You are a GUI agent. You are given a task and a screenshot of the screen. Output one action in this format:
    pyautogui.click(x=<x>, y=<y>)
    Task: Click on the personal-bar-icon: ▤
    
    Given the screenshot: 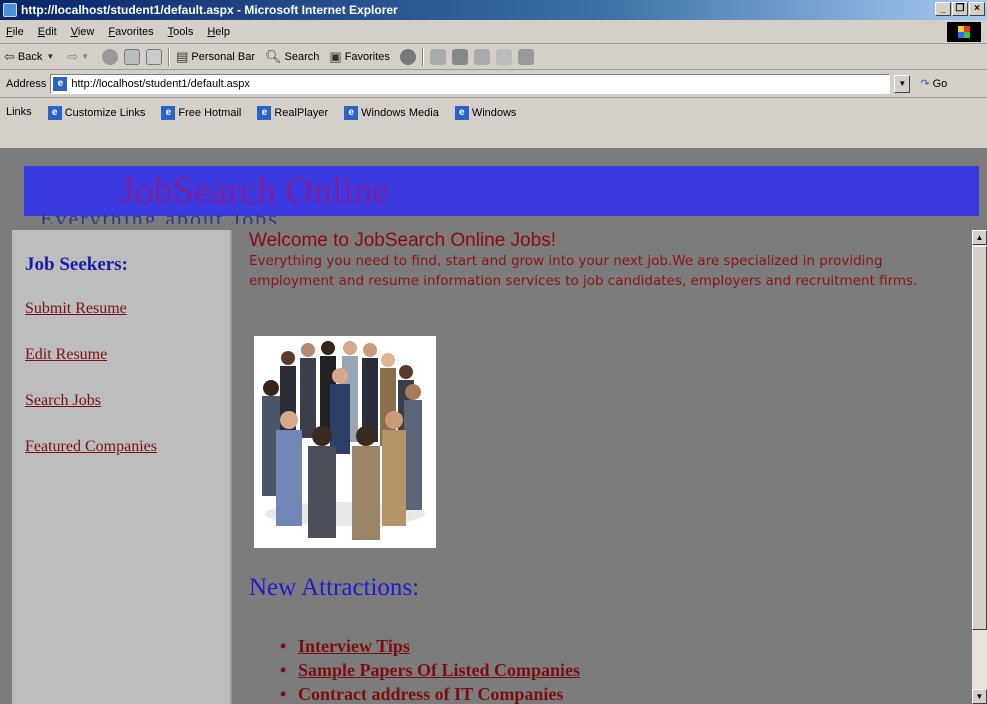 What is the action you would take?
    pyautogui.click(x=182, y=56)
    